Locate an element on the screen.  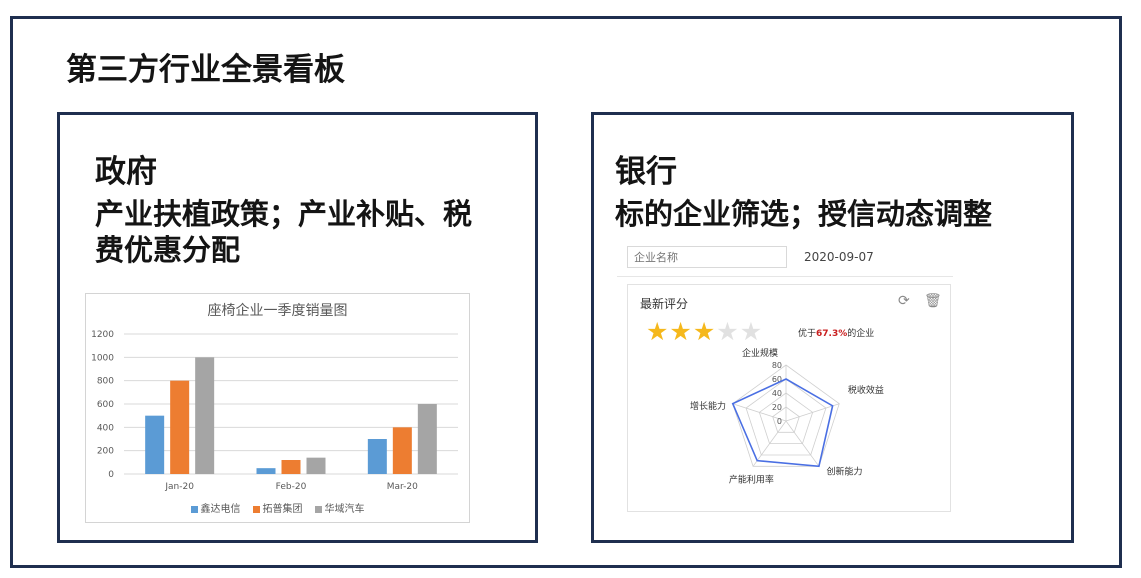
y-tick-label: 1200 is located at coordinates (102, 335).